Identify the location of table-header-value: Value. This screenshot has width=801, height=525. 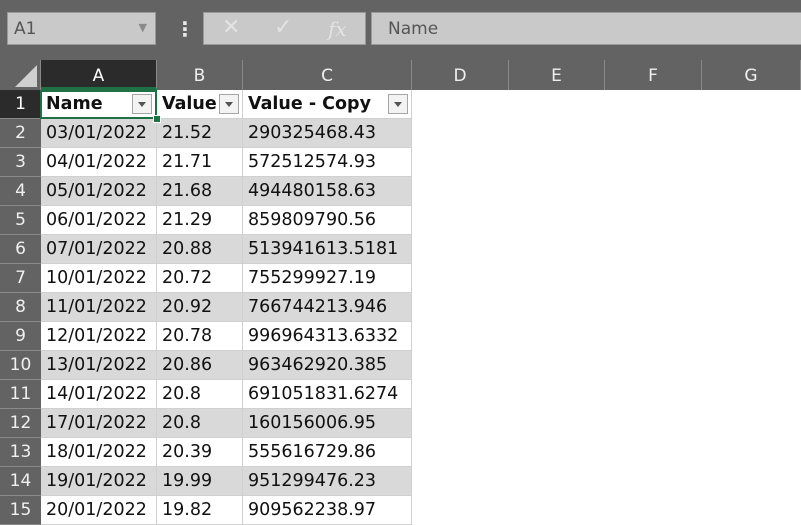
(200, 104).